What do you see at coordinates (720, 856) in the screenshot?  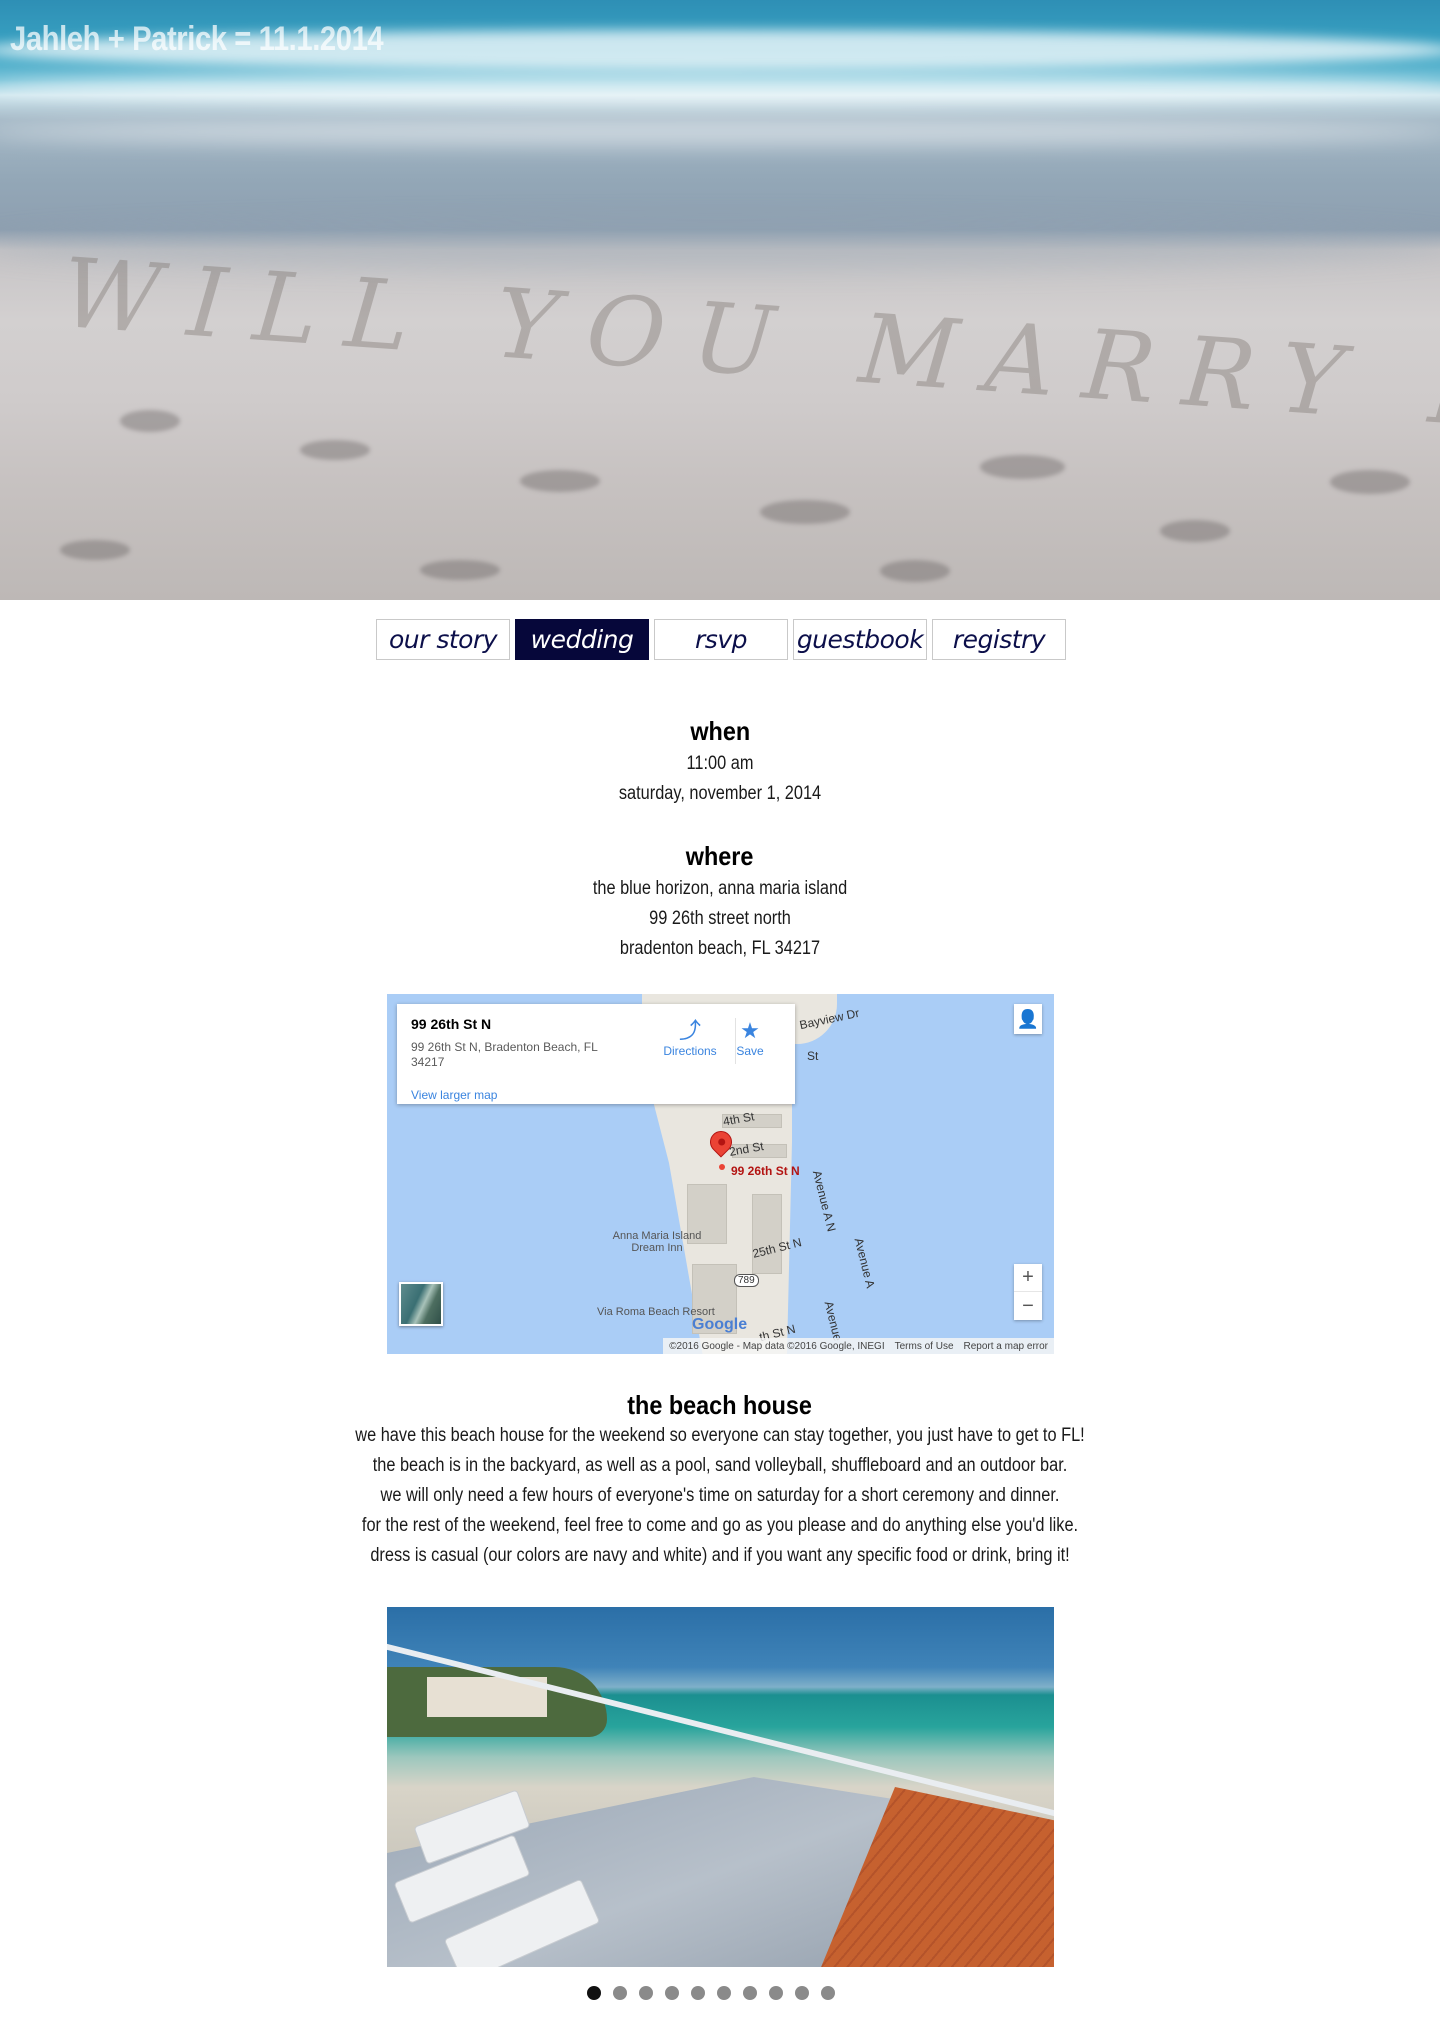 I see `where-heading: where` at bounding box center [720, 856].